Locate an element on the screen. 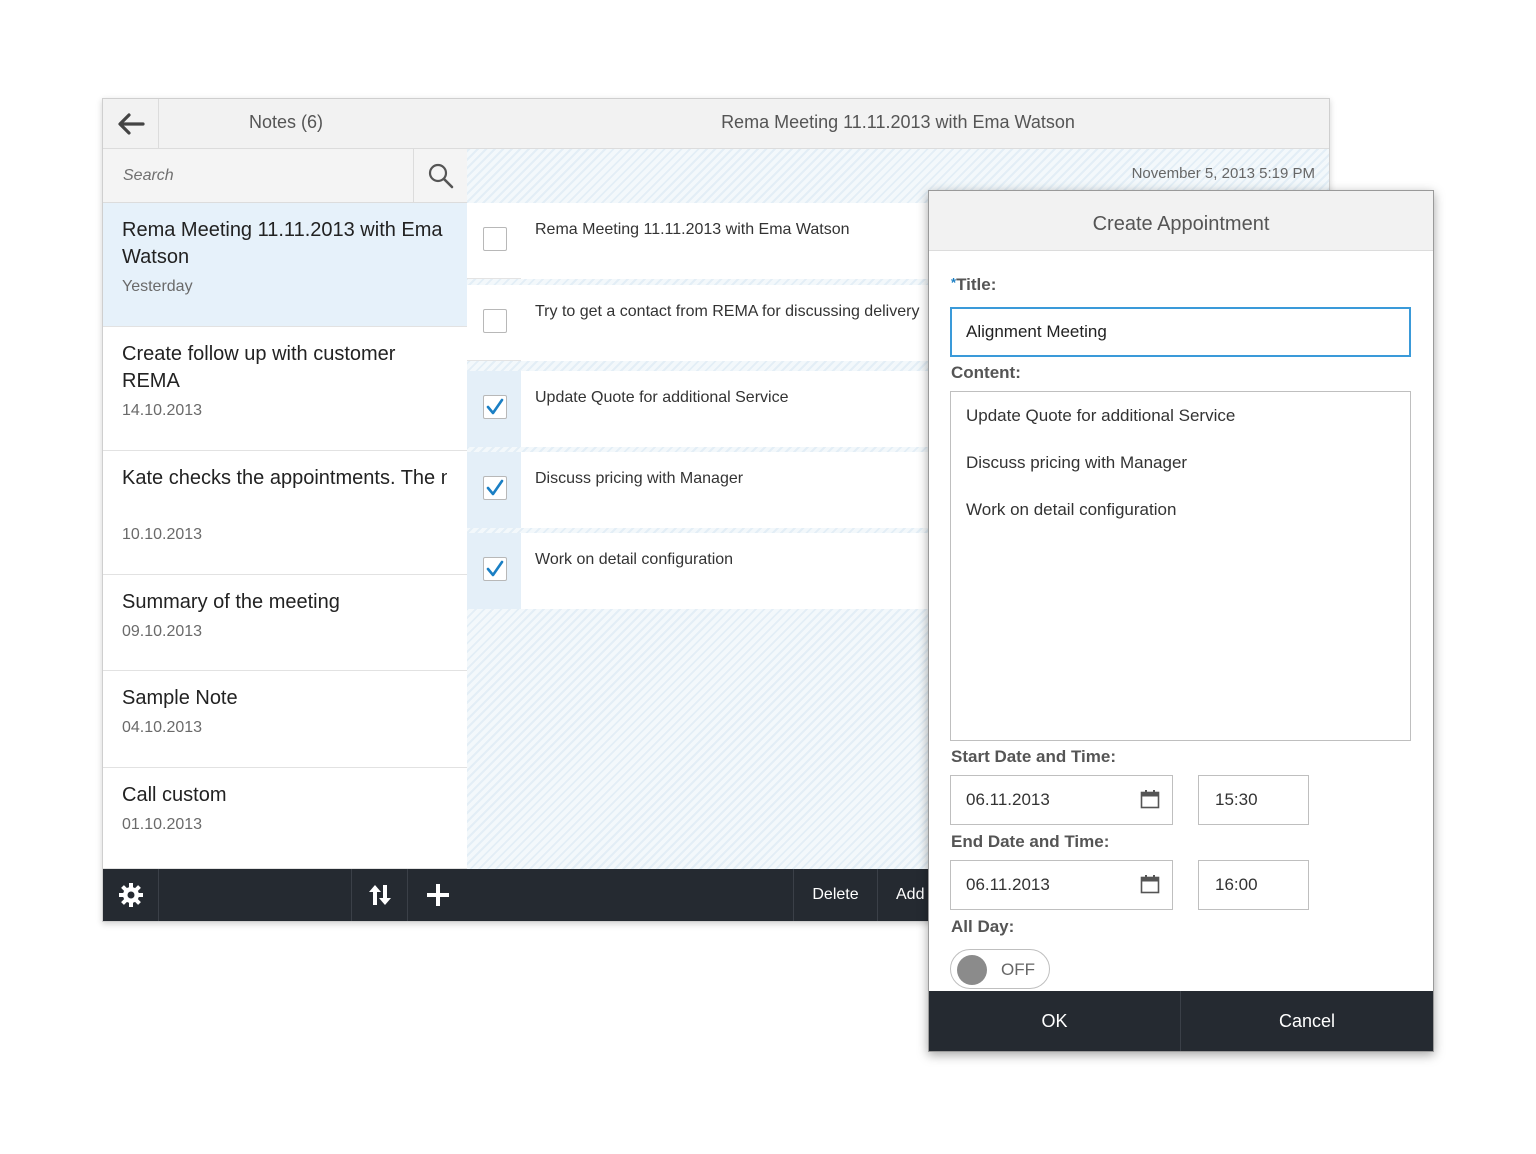  toggle-state: OFF is located at coordinates (1018, 969).